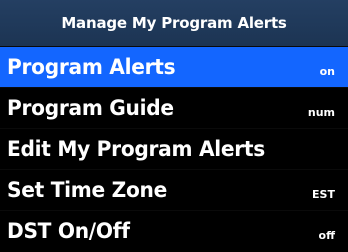 The width and height of the screenshot is (348, 252). Describe the element at coordinates (87, 190) in the screenshot. I see `menu-item-label: Set Time Zone` at that location.